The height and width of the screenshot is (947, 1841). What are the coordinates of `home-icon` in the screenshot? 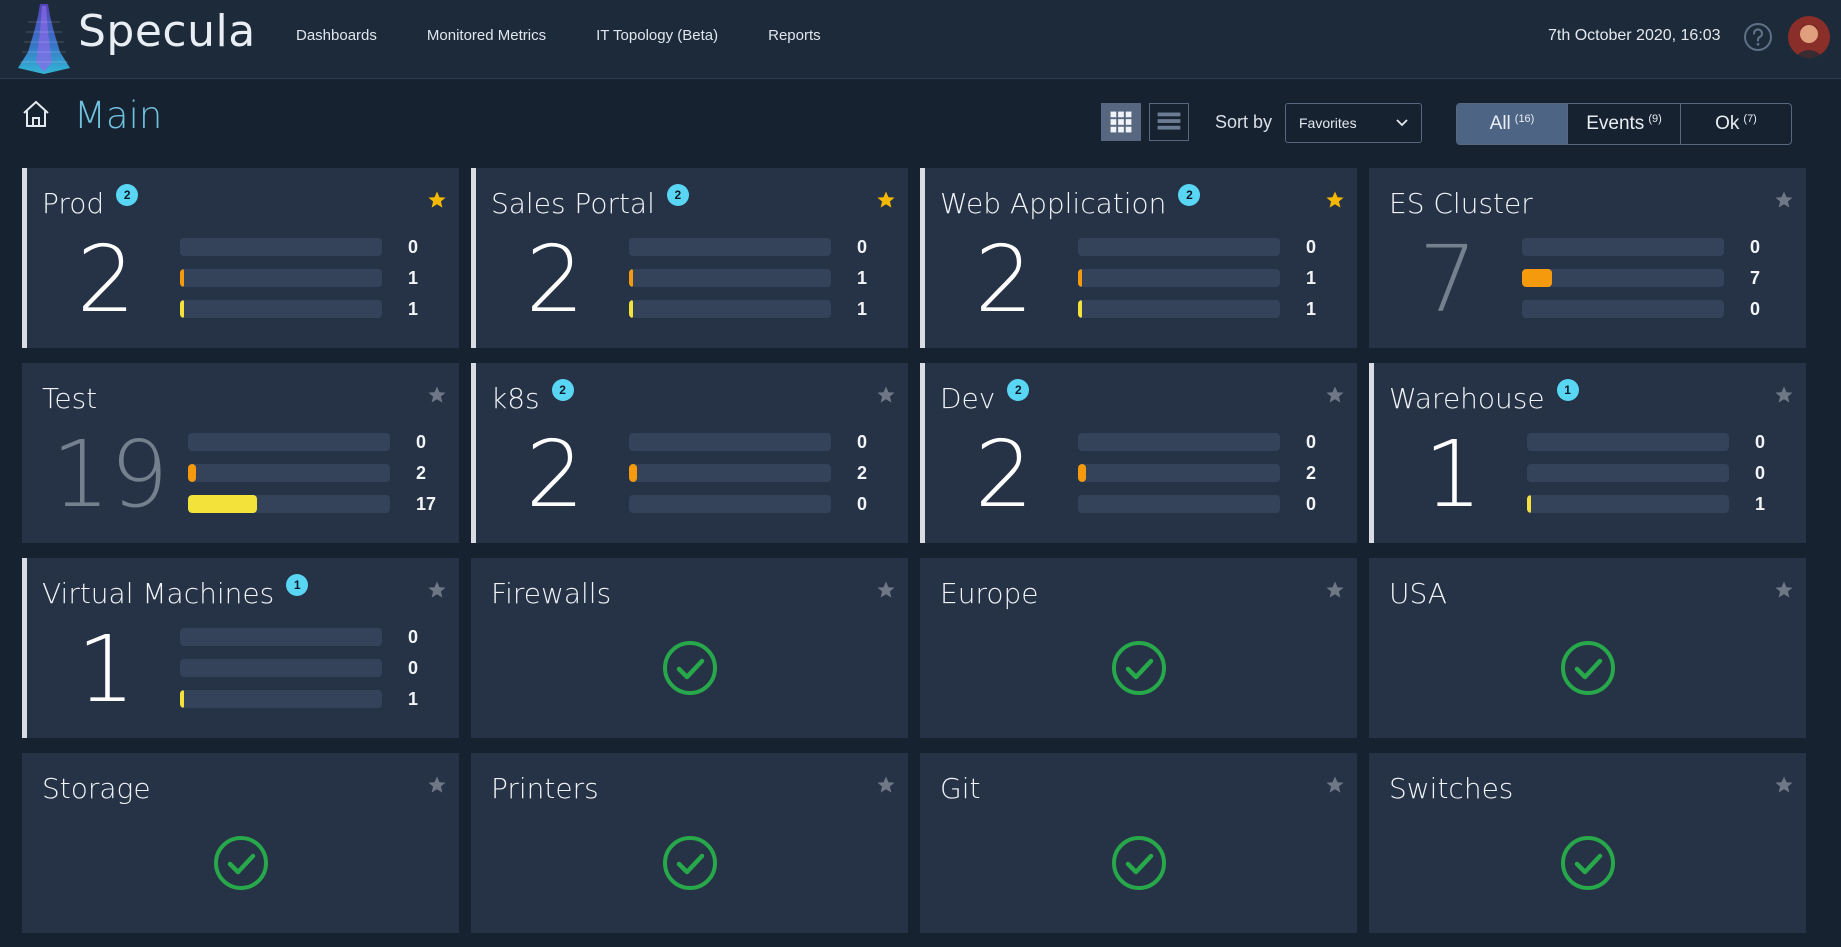 It's located at (36, 114).